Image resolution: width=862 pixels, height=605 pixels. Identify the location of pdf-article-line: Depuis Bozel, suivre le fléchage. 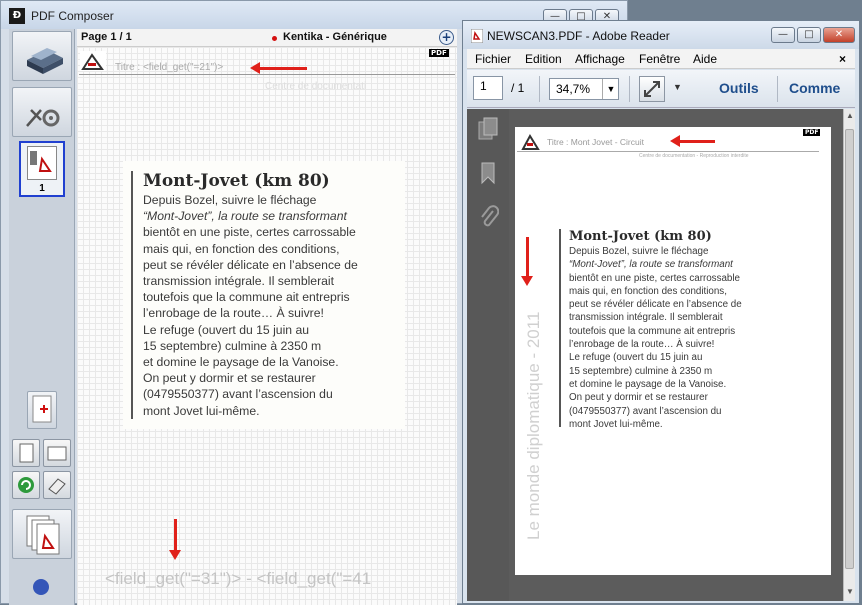
(639, 251).